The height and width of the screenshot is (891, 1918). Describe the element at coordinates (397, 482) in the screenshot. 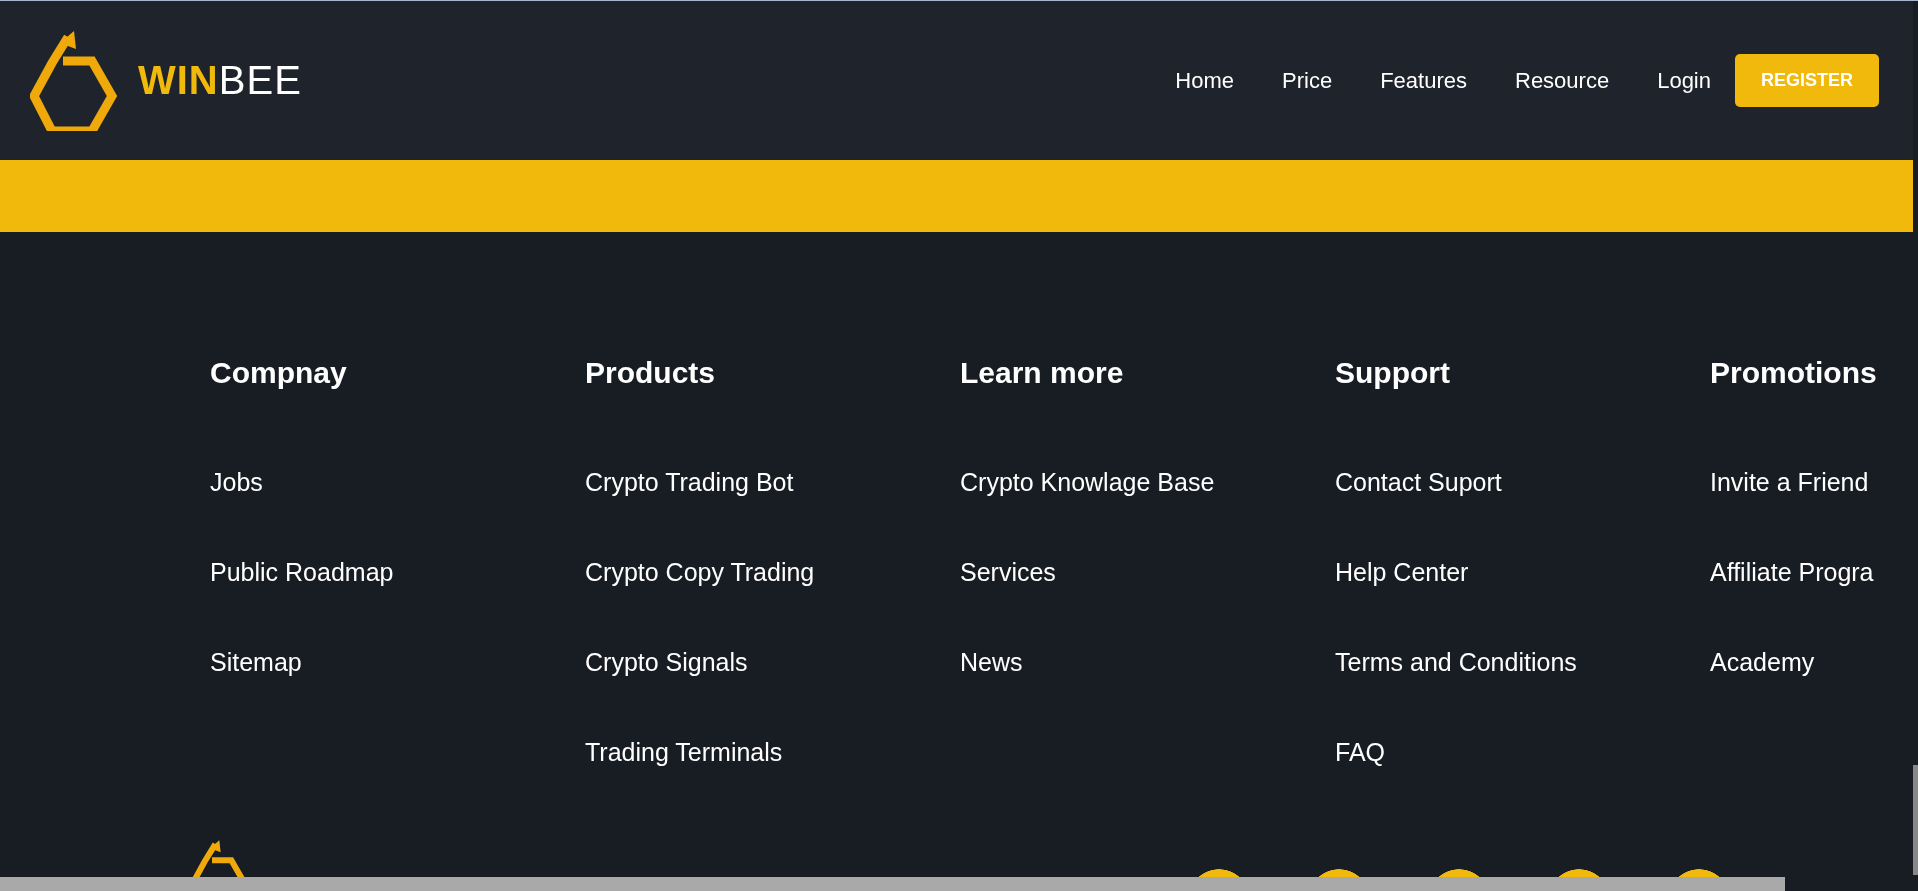

I see `footer-link: Jobs` at that location.